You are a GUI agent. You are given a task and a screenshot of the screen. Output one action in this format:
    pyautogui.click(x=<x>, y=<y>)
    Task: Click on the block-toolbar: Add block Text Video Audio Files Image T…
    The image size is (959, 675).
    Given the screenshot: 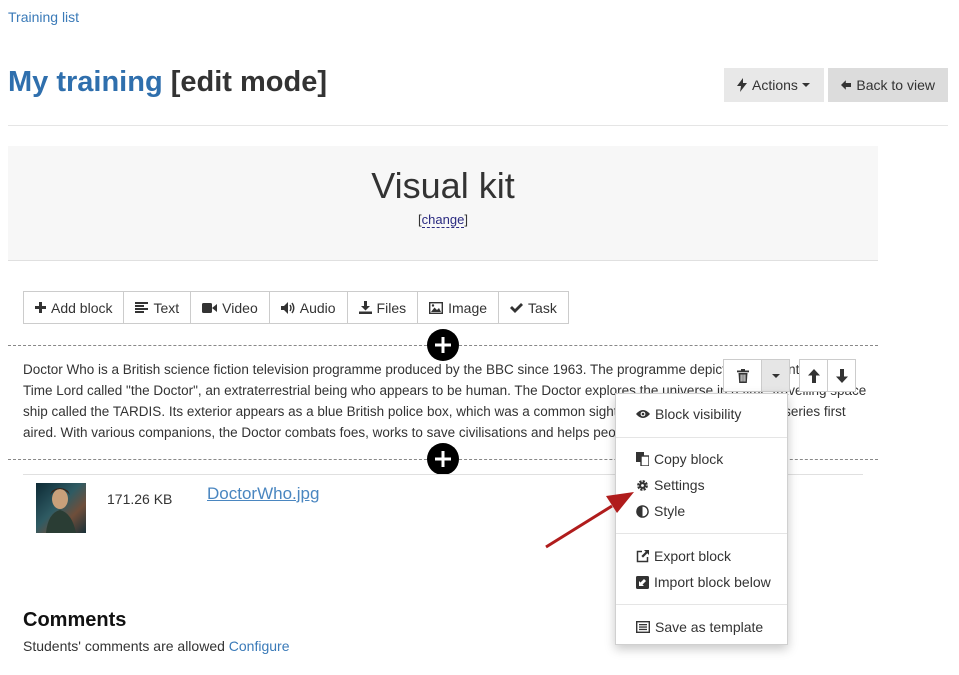 What is the action you would take?
    pyautogui.click(x=296, y=307)
    